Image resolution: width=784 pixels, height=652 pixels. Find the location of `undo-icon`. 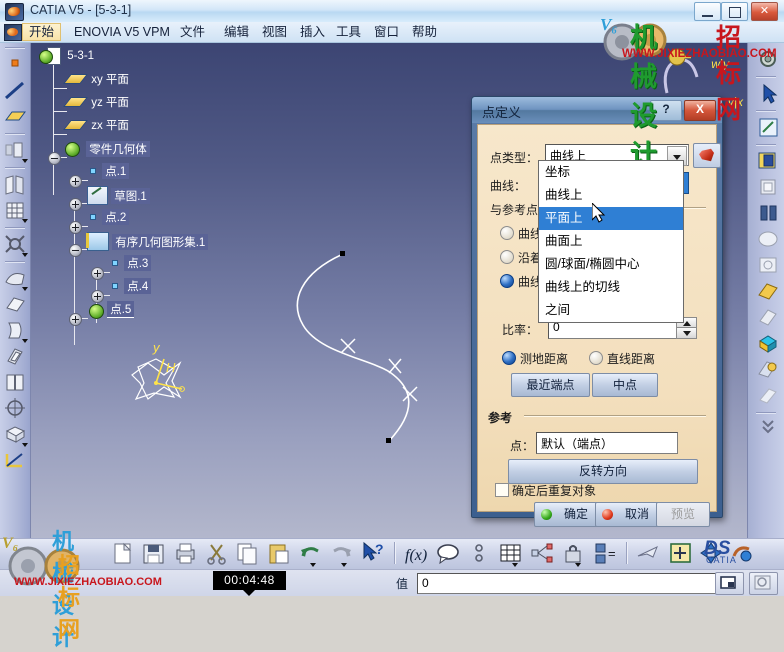

undo-icon is located at coordinates (310, 553).